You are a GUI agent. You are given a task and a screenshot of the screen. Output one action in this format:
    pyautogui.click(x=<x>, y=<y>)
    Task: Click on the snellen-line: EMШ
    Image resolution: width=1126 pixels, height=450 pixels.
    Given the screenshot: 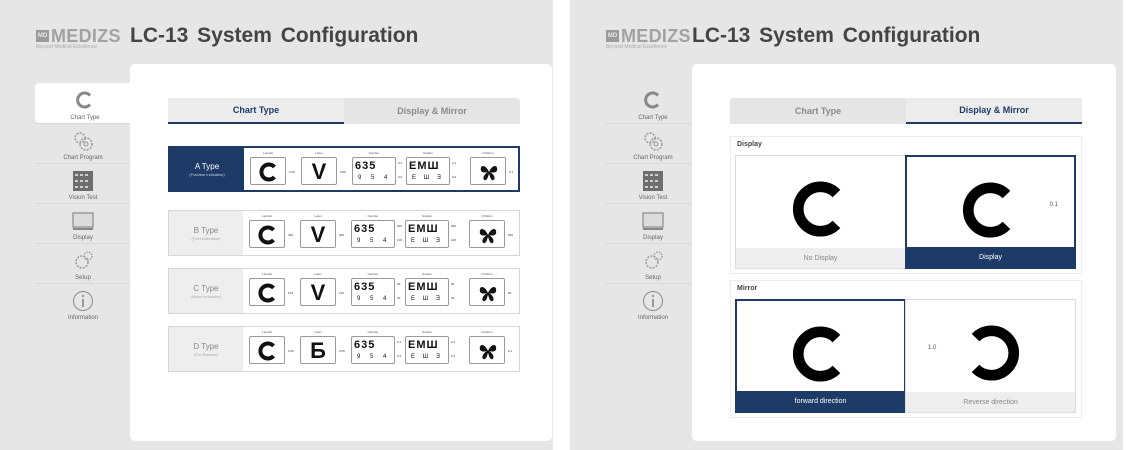 What is the action you would take?
    pyautogui.click(x=423, y=345)
    